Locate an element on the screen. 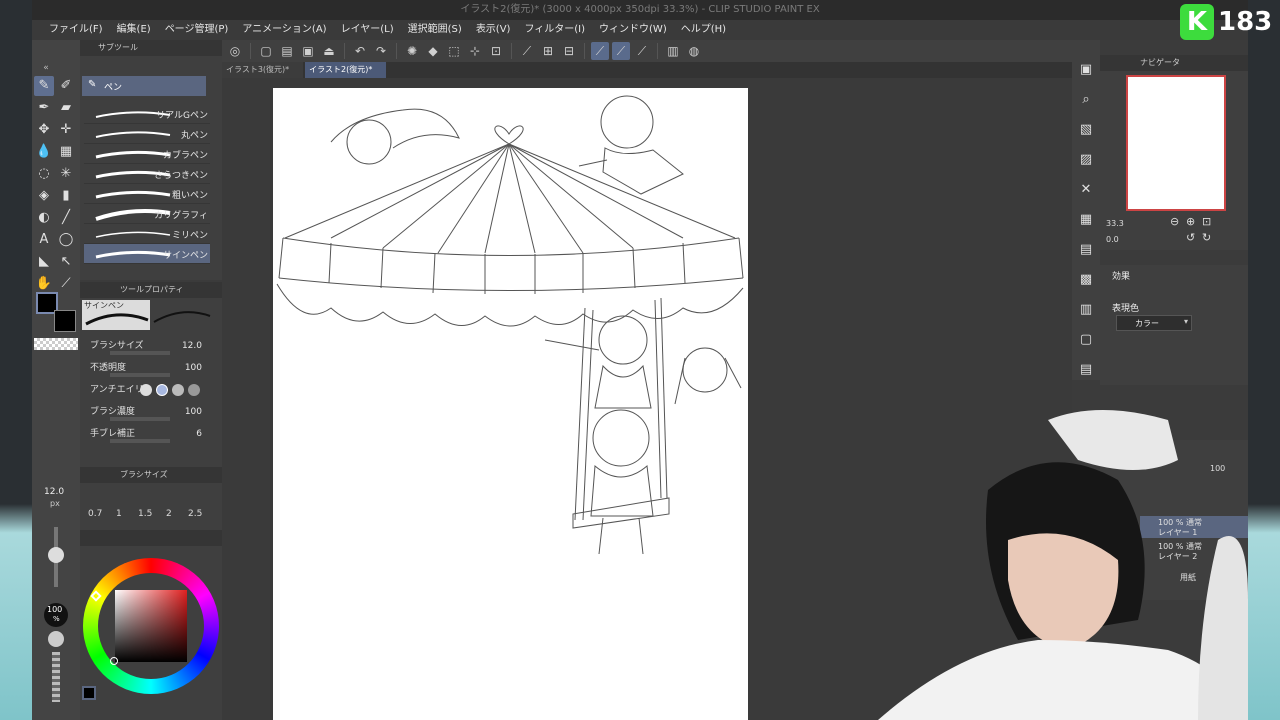 The image size is (1280, 720). size-preset: 1.5 is located at coordinates (145, 514).